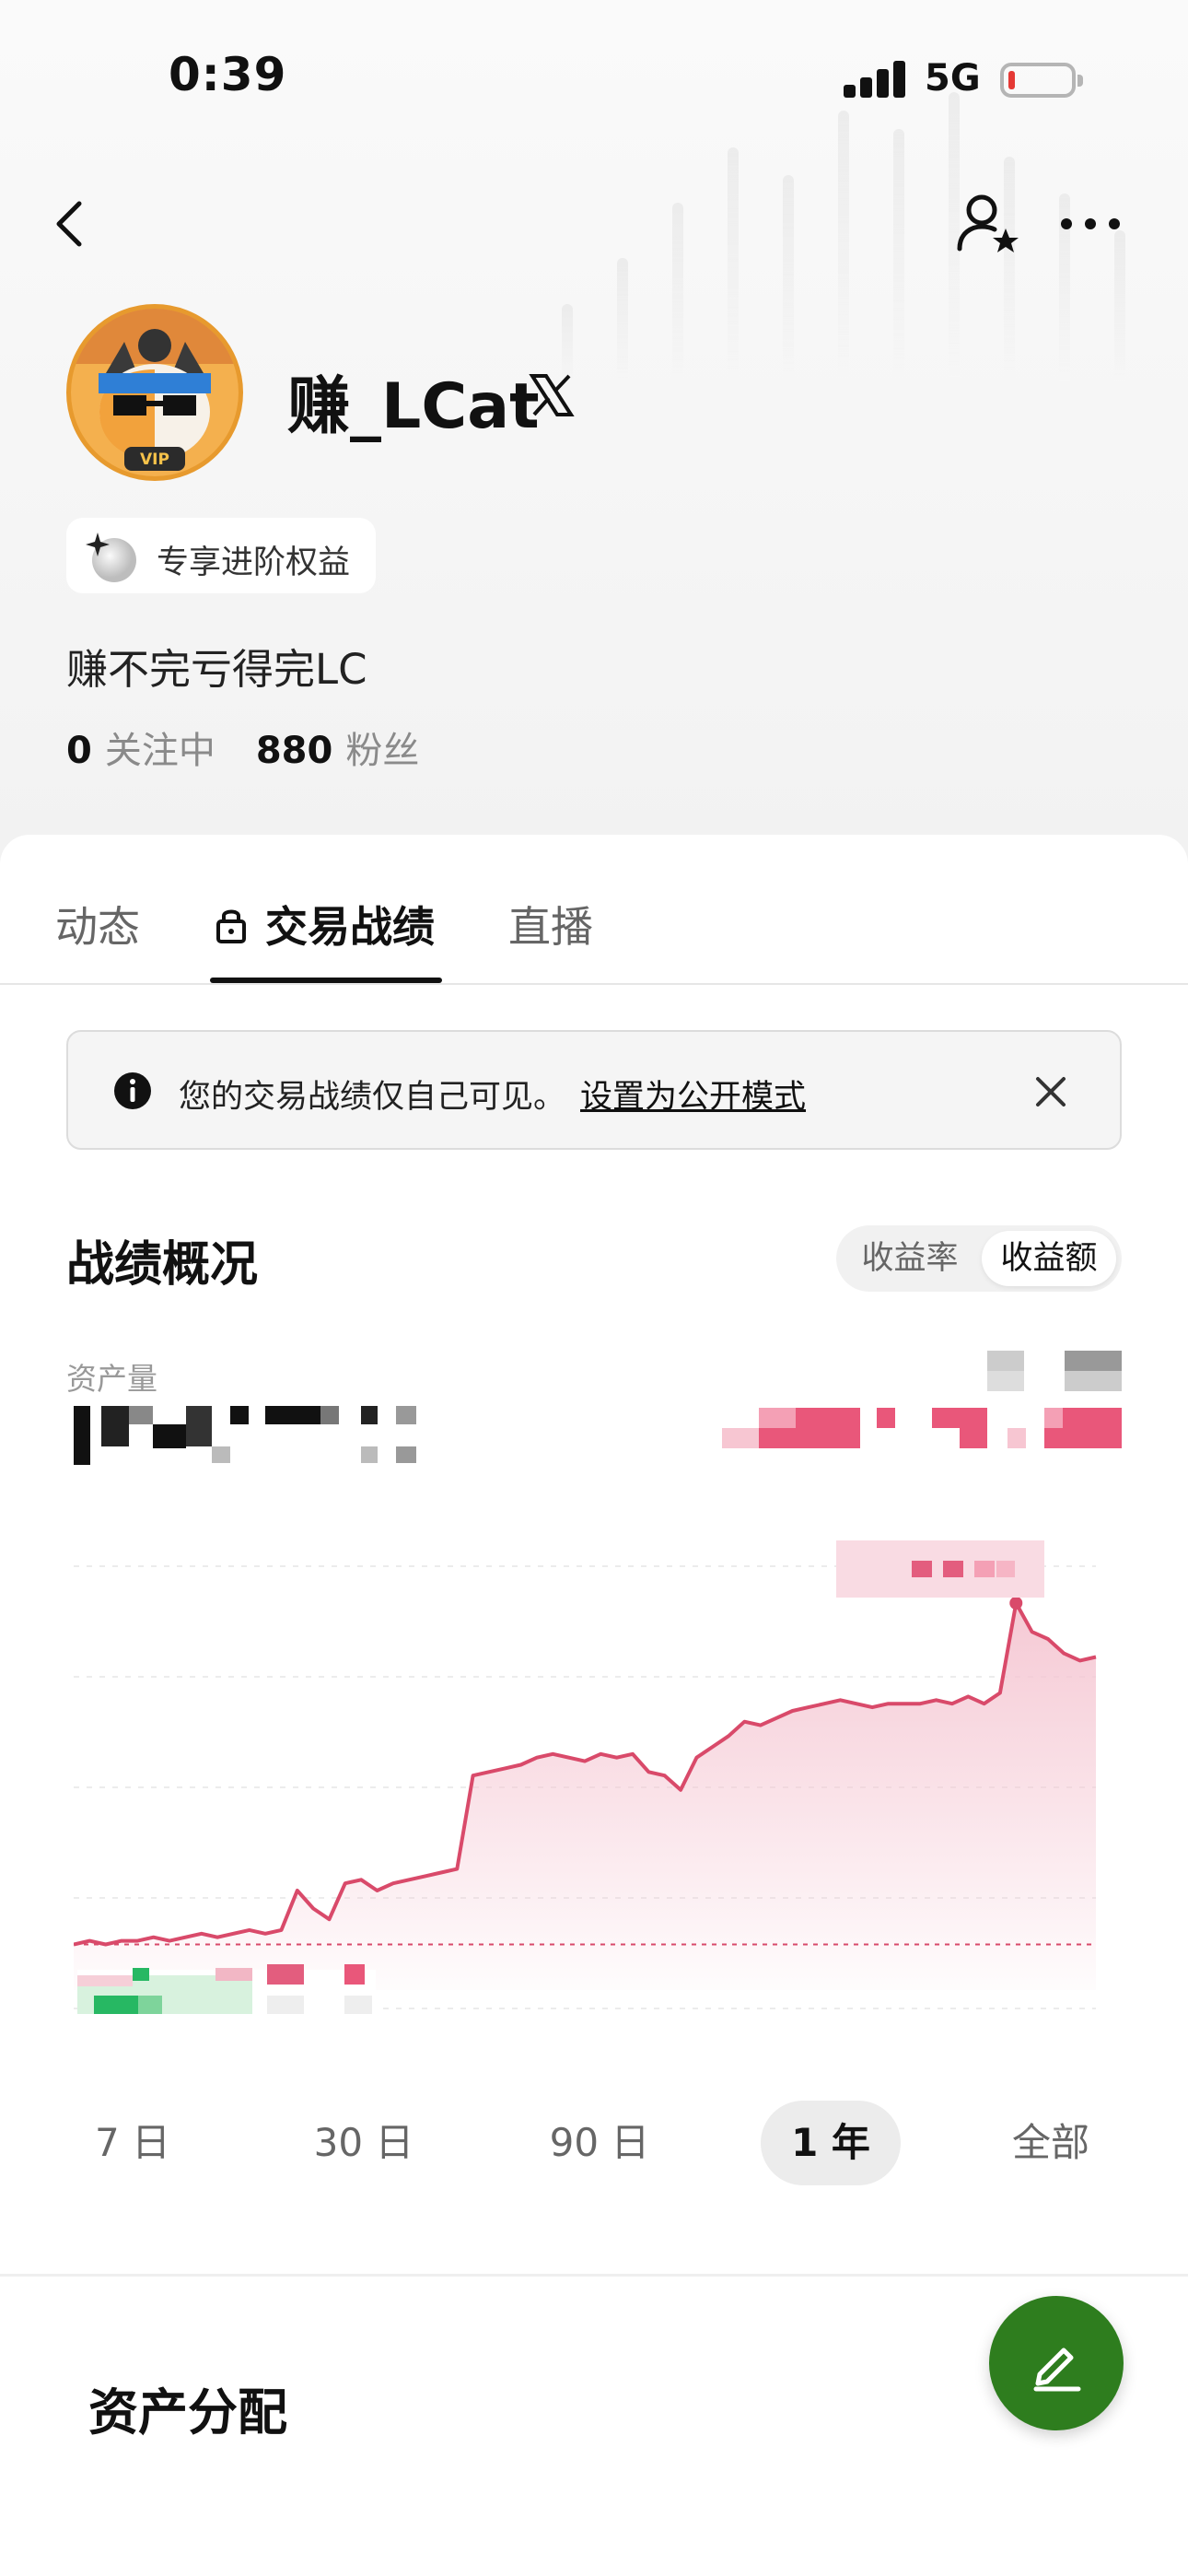  I want to click on follow-stats: 0 关注中 880 粉丝, so click(242, 747).